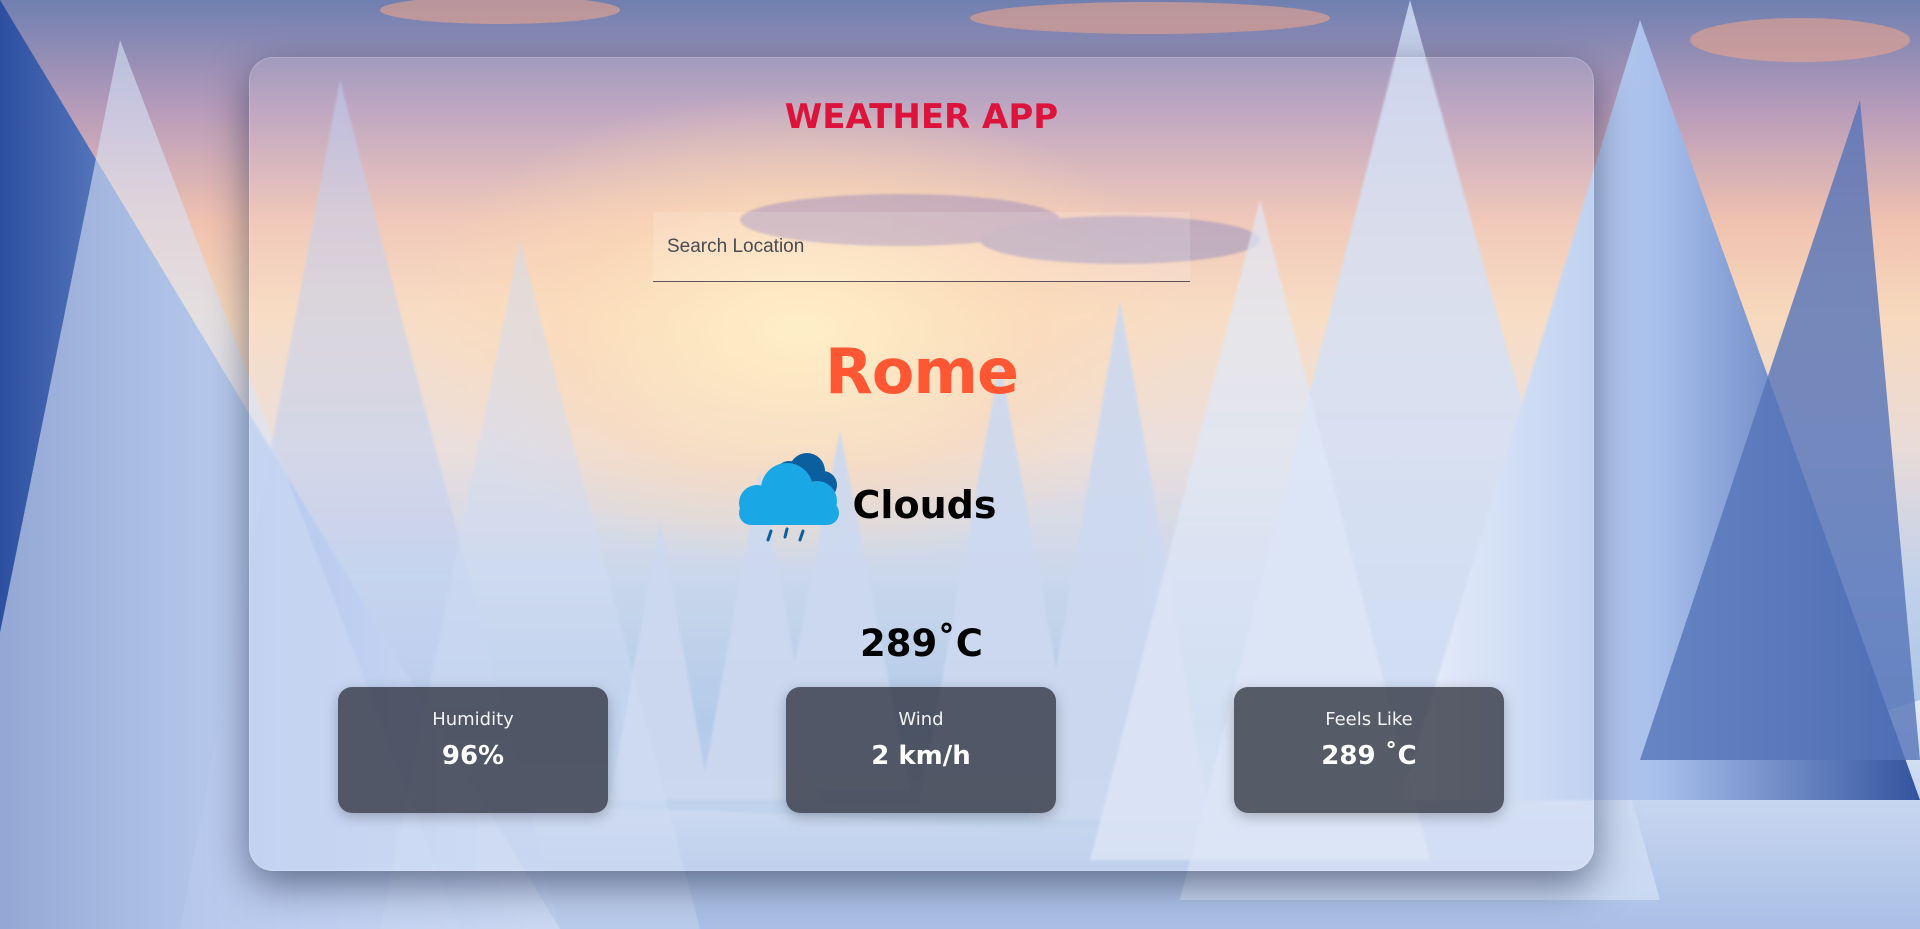 Image resolution: width=1920 pixels, height=929 pixels. What do you see at coordinates (473, 756) in the screenshot?
I see `humidity-value: 96%` at bounding box center [473, 756].